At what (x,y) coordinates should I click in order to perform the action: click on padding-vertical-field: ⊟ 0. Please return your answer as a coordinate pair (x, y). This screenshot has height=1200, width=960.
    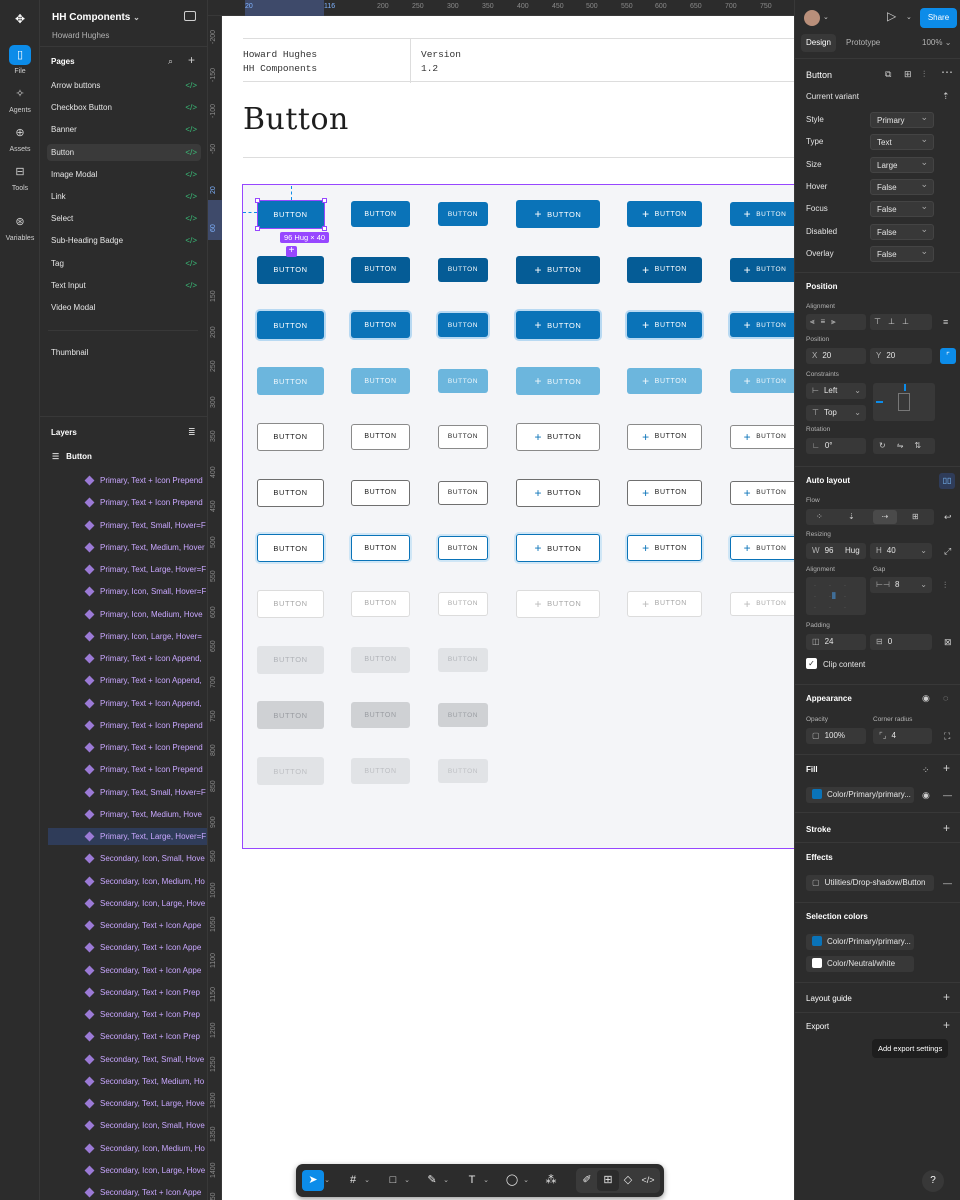
    Looking at the image, I should click on (901, 642).